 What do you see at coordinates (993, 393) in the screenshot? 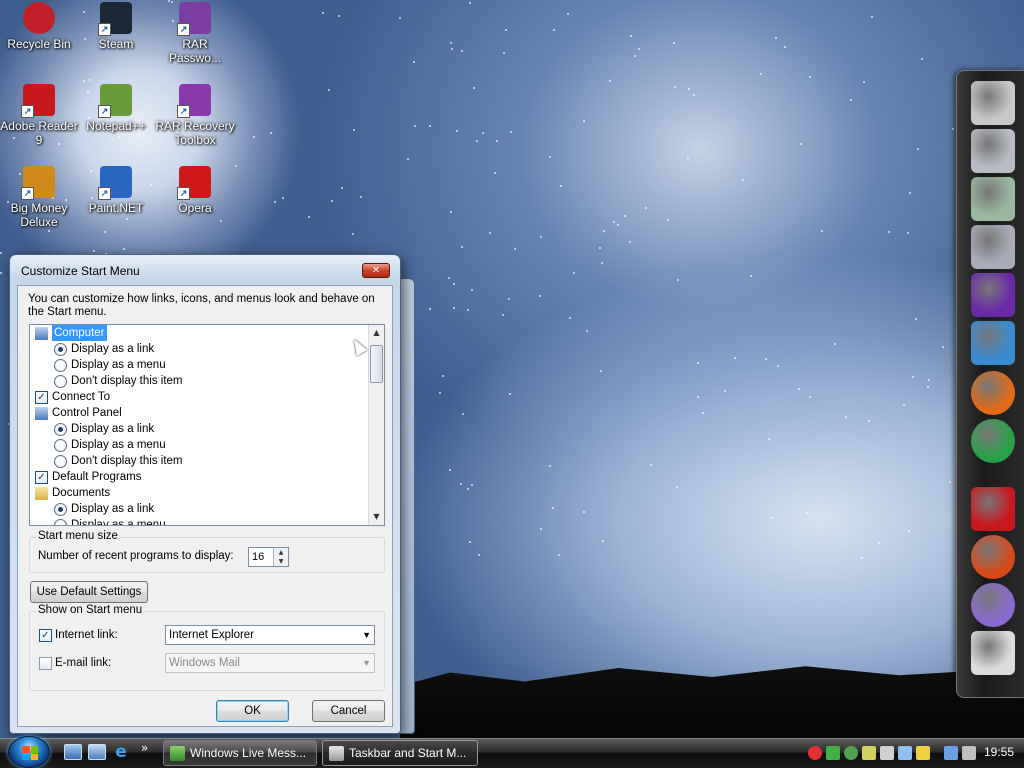
I see `firefox-icon` at bounding box center [993, 393].